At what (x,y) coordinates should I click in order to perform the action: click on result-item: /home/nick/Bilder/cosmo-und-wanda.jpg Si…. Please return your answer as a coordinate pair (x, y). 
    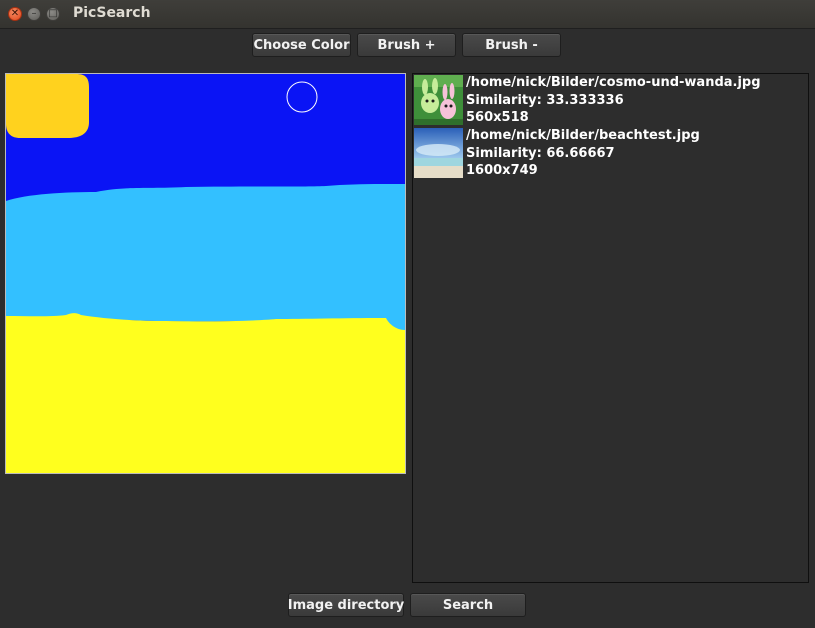
    Looking at the image, I should click on (610, 100).